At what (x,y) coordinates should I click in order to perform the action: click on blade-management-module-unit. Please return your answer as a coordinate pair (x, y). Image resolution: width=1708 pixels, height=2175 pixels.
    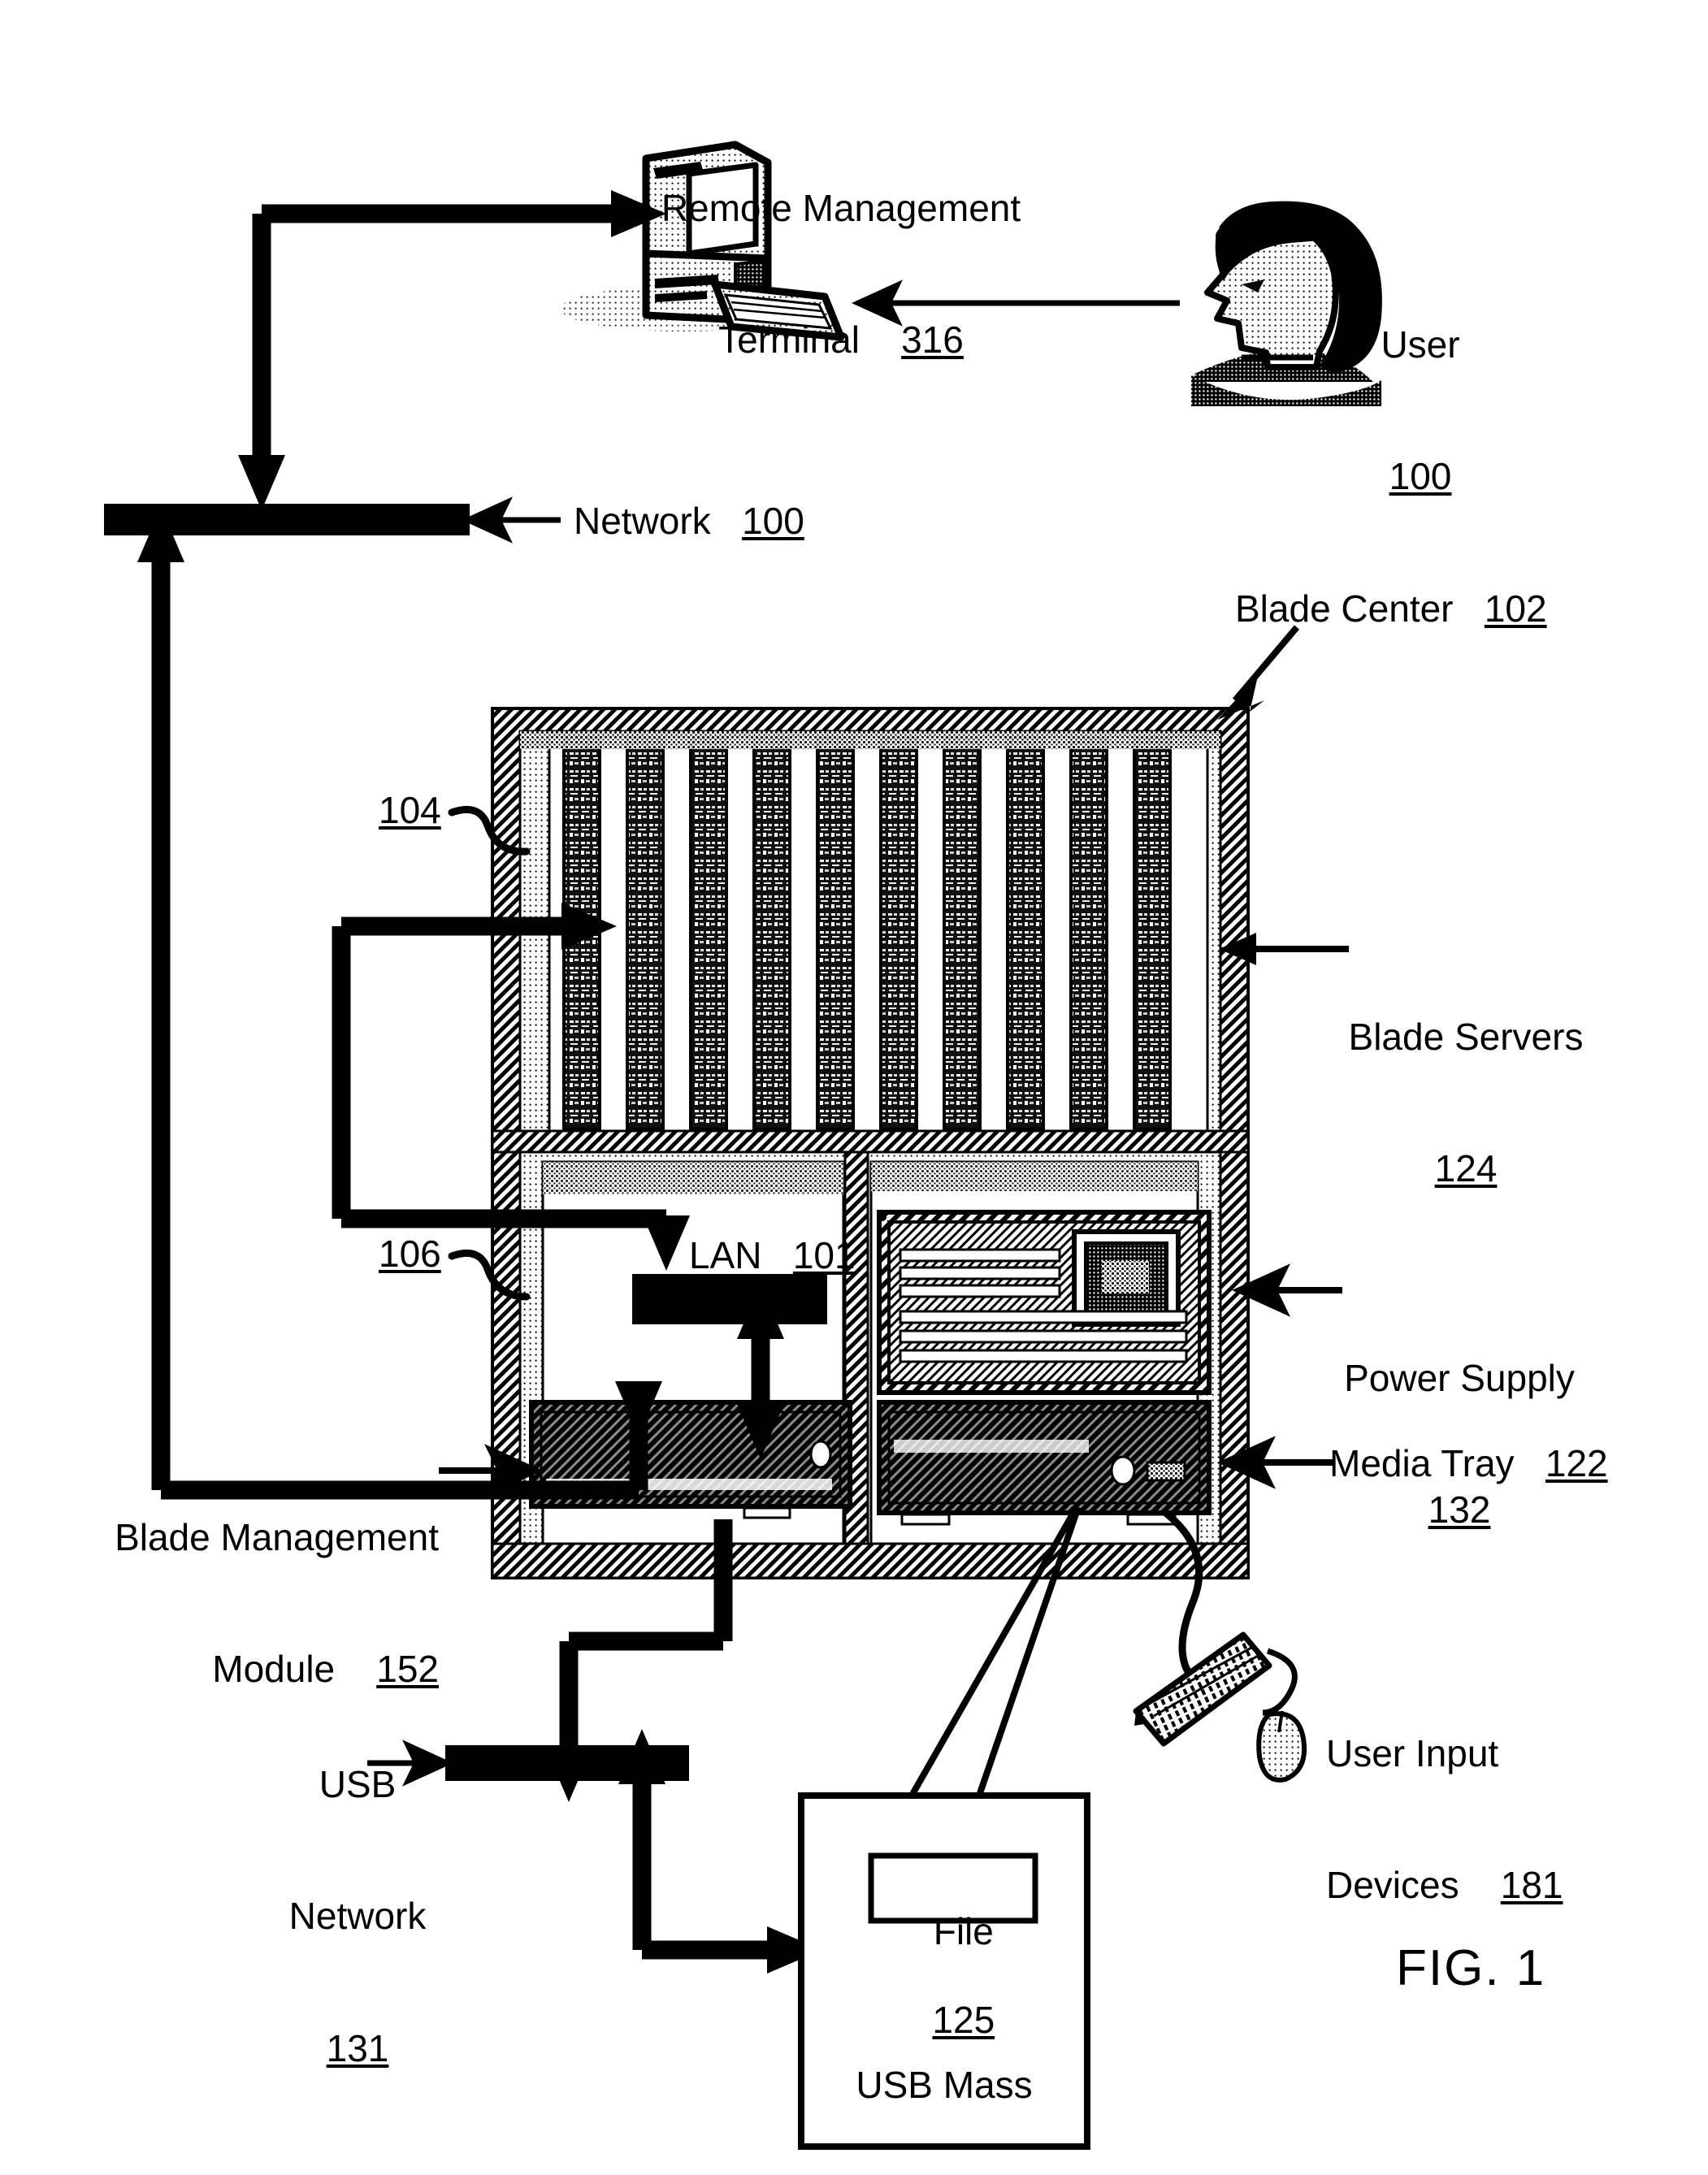
    Looking at the image, I should click on (690, 1459).